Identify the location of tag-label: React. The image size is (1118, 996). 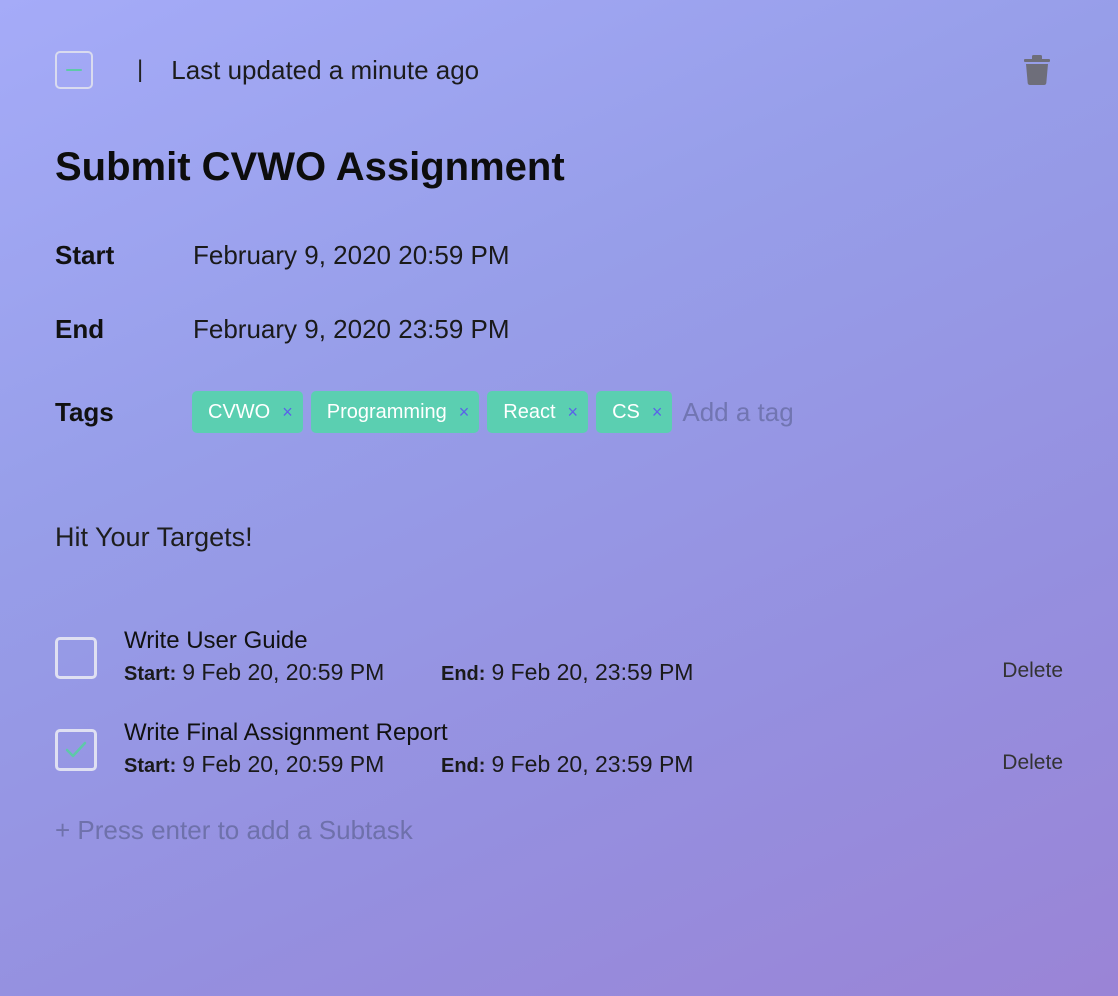
(529, 411).